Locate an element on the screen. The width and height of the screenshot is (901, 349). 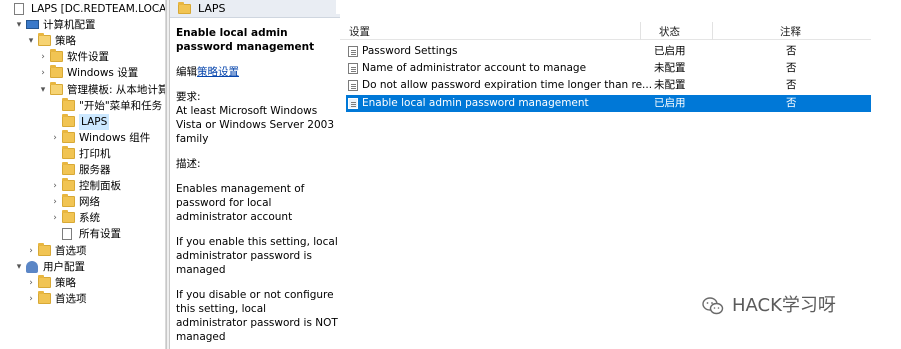
tree-item: › 网络 is located at coordinates (82, 202).